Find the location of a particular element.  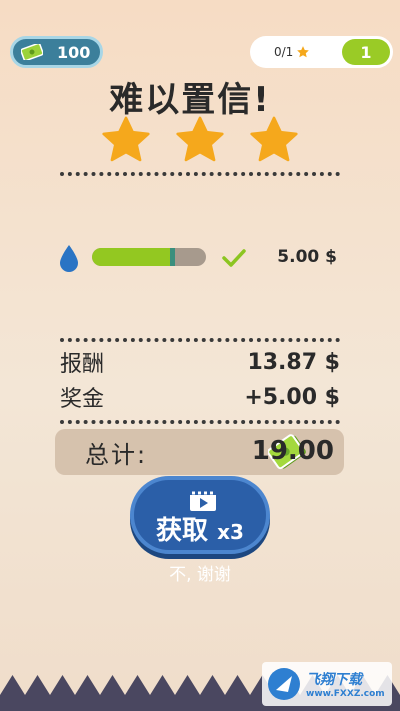

star-icon is located at coordinates (303, 52).